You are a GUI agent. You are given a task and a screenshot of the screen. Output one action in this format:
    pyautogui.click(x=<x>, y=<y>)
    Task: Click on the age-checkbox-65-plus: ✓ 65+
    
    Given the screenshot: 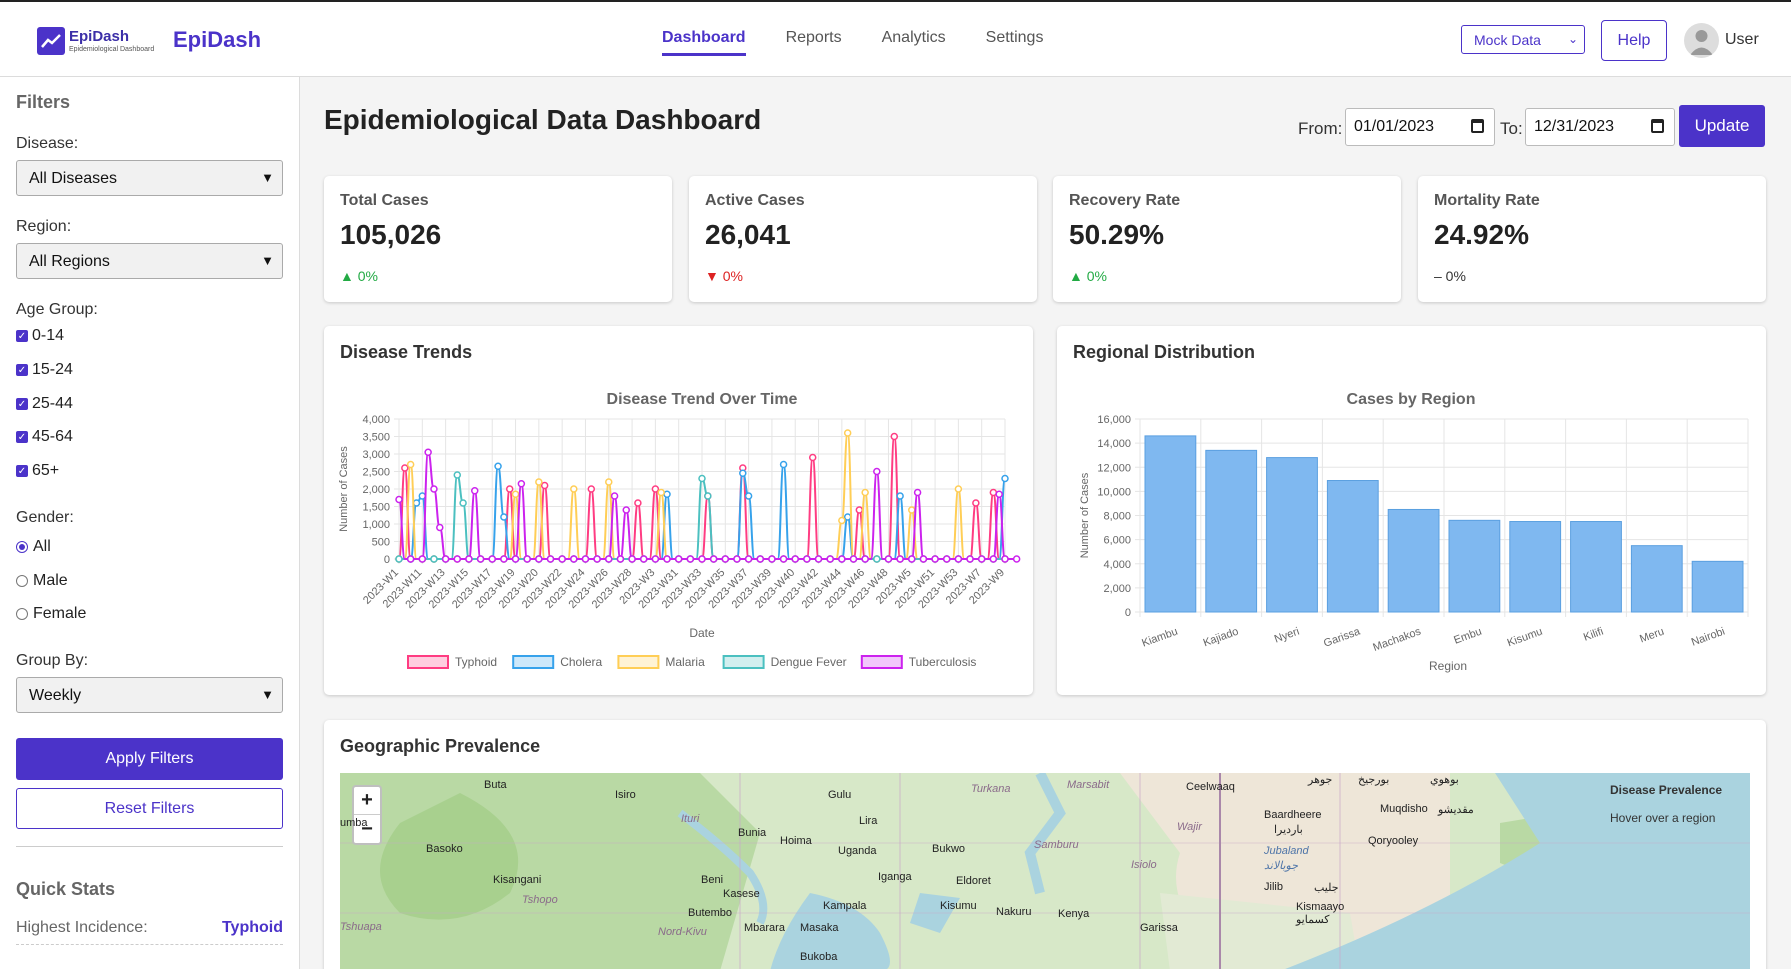 What is the action you would take?
    pyautogui.click(x=37, y=471)
    